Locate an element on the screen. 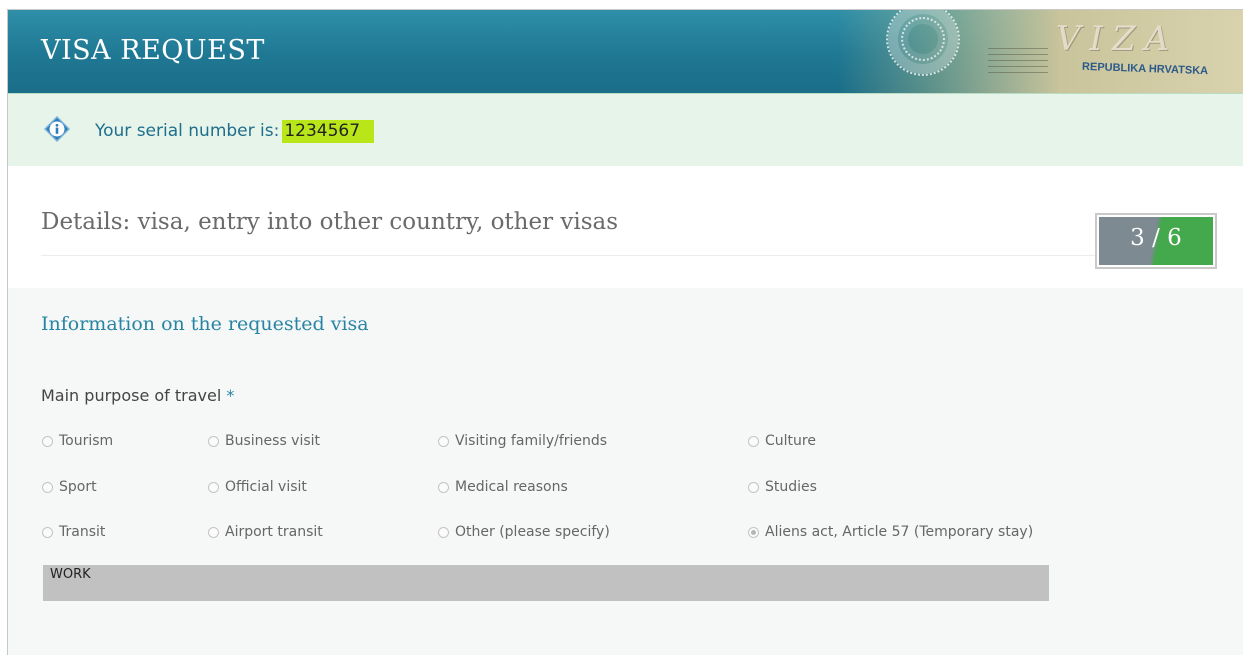 This screenshot has width=1243, height=655. purpose-option-label: Other (please specify) is located at coordinates (532, 532).